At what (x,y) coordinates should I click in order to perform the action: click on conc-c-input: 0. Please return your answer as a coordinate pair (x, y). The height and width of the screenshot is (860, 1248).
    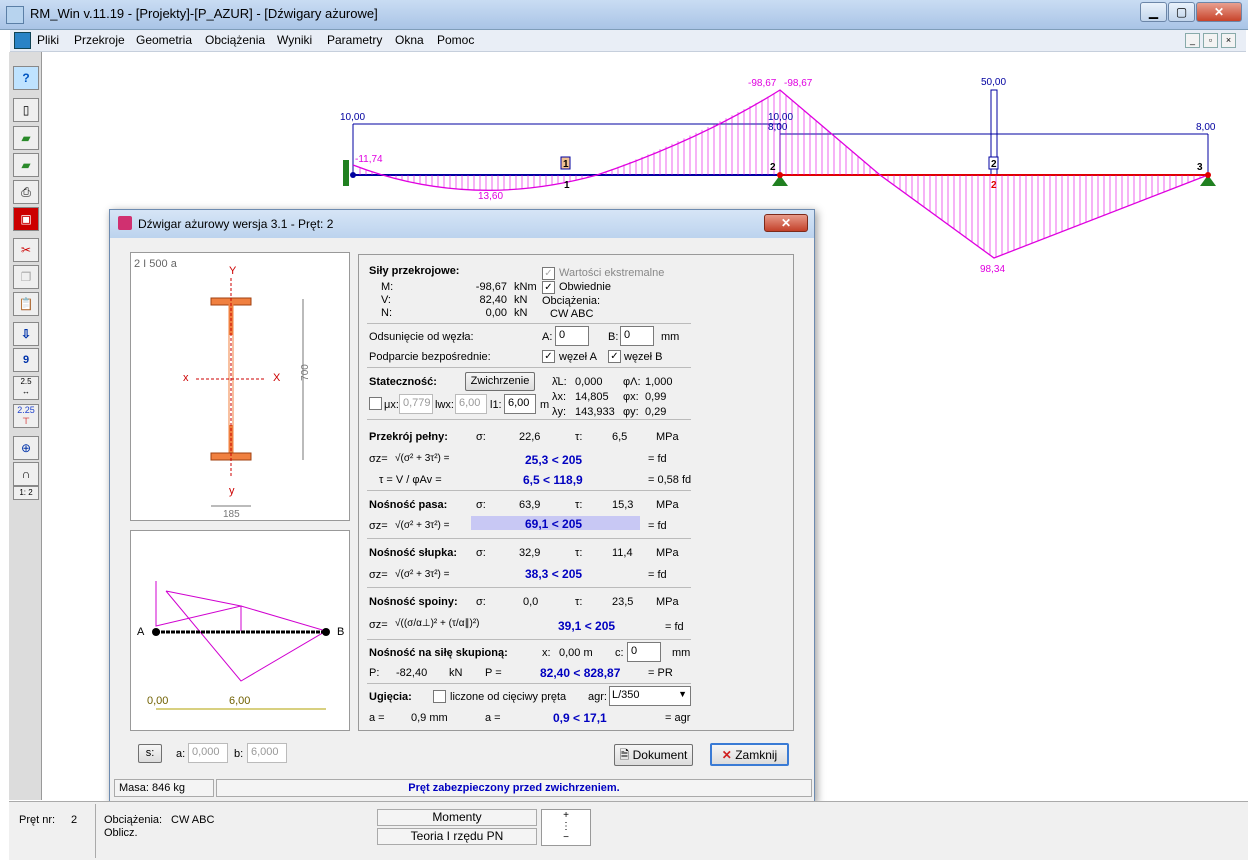
    Looking at the image, I should click on (644, 652).